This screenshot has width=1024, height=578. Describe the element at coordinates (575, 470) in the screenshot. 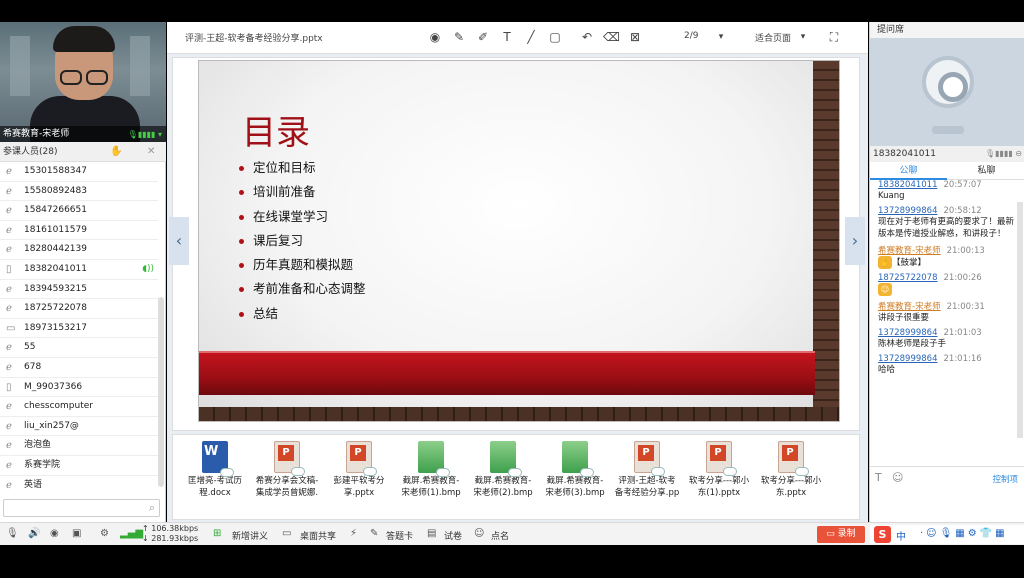

I see `file-item: 截屏.希赛教育- 宋老师(3).bmp` at that location.